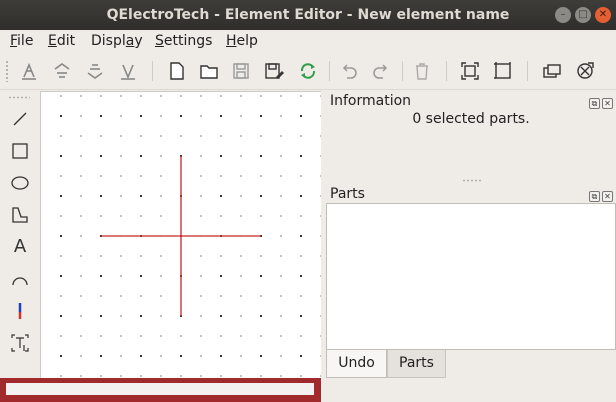 The image size is (616, 402). Describe the element at coordinates (552, 71) in the screenshot. I see `edit-author-icon` at that location.